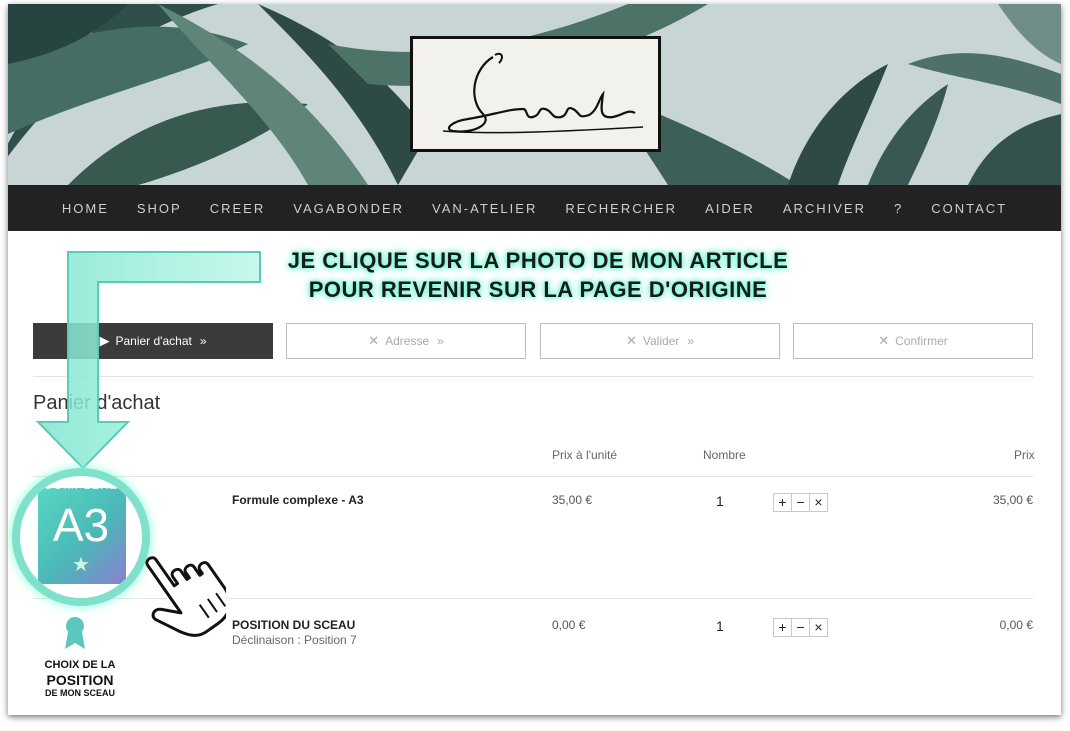 The image size is (1070, 731). What do you see at coordinates (81, 565) in the screenshot?
I see `star-icon: ★` at bounding box center [81, 565].